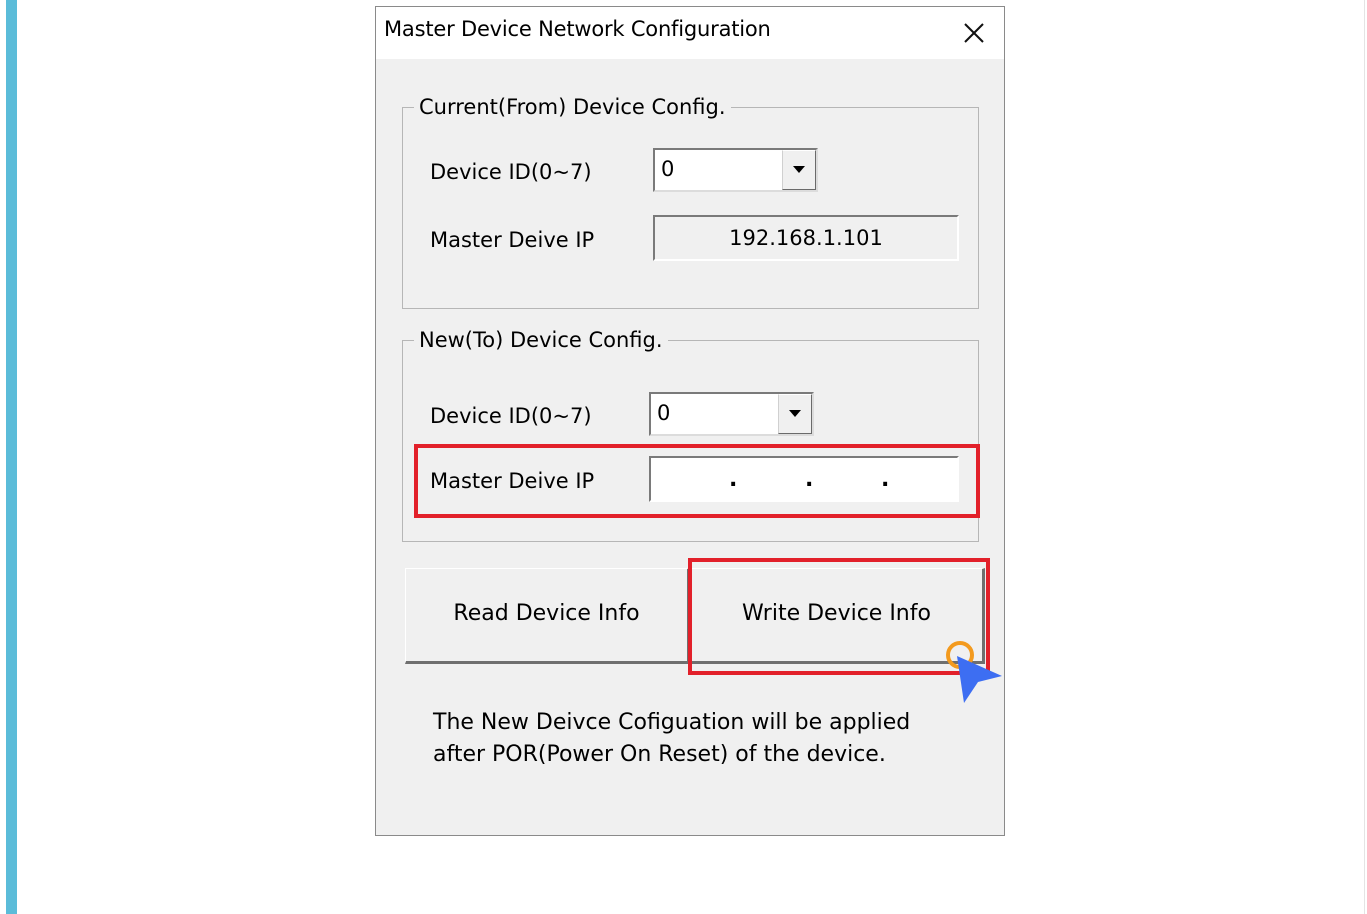  What do you see at coordinates (541, 340) in the screenshot?
I see `new-config-title: New(To) Device Config.` at bounding box center [541, 340].